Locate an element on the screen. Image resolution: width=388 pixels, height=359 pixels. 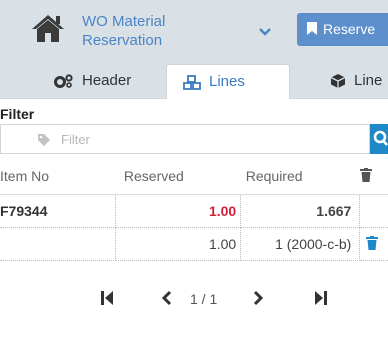
table-header-row: Item No Reserved Required is located at coordinates (194, 176).